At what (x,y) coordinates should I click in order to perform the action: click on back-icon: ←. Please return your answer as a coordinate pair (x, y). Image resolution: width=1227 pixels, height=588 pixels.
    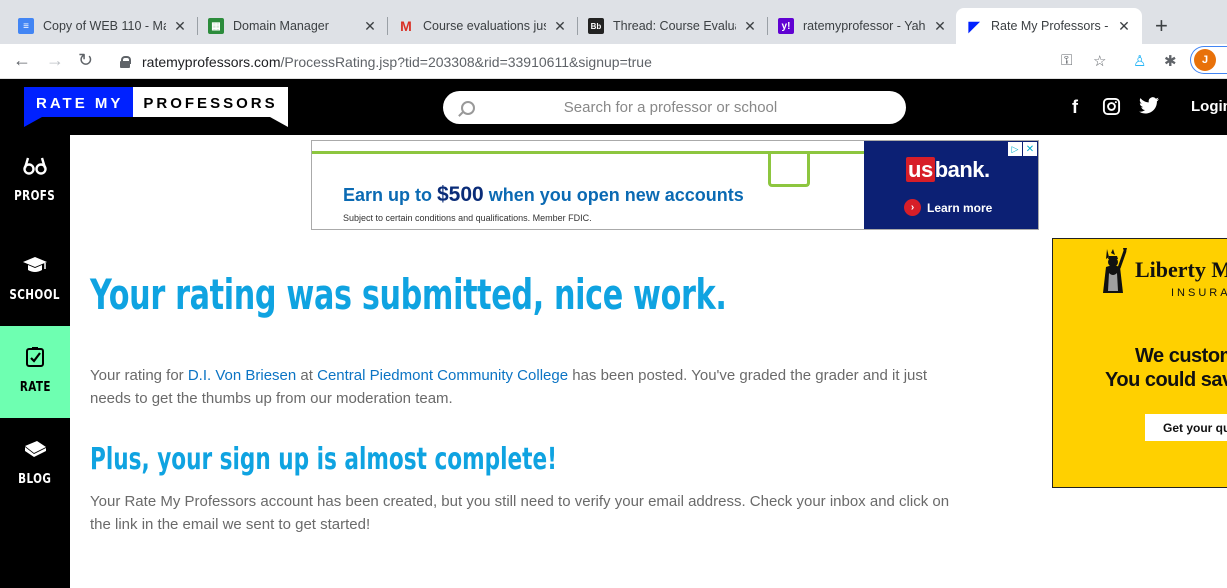
    Looking at the image, I should click on (22, 60).